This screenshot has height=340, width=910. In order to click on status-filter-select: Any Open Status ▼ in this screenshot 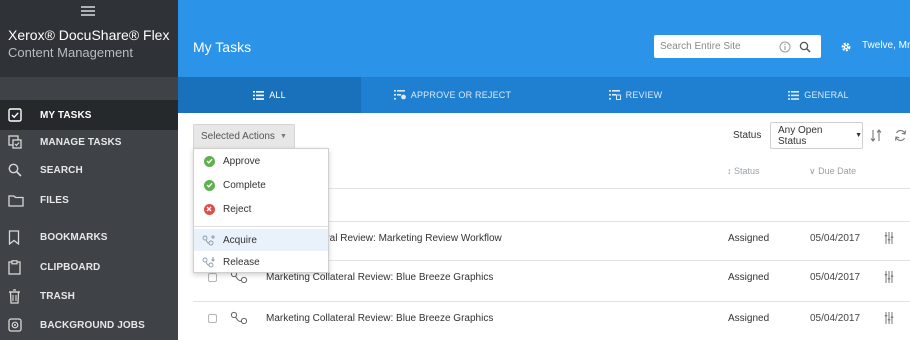, I will do `click(816, 135)`.